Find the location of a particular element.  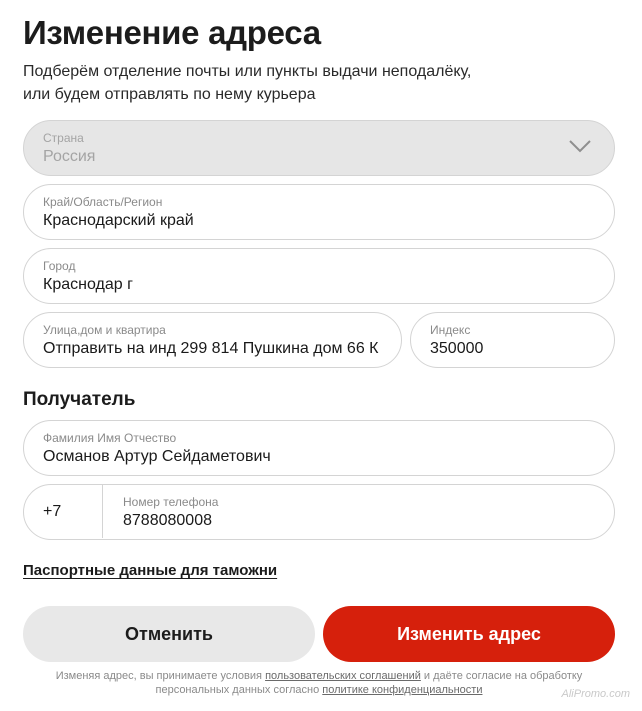

phone-label: Номер телефона is located at coordinates (171, 502).